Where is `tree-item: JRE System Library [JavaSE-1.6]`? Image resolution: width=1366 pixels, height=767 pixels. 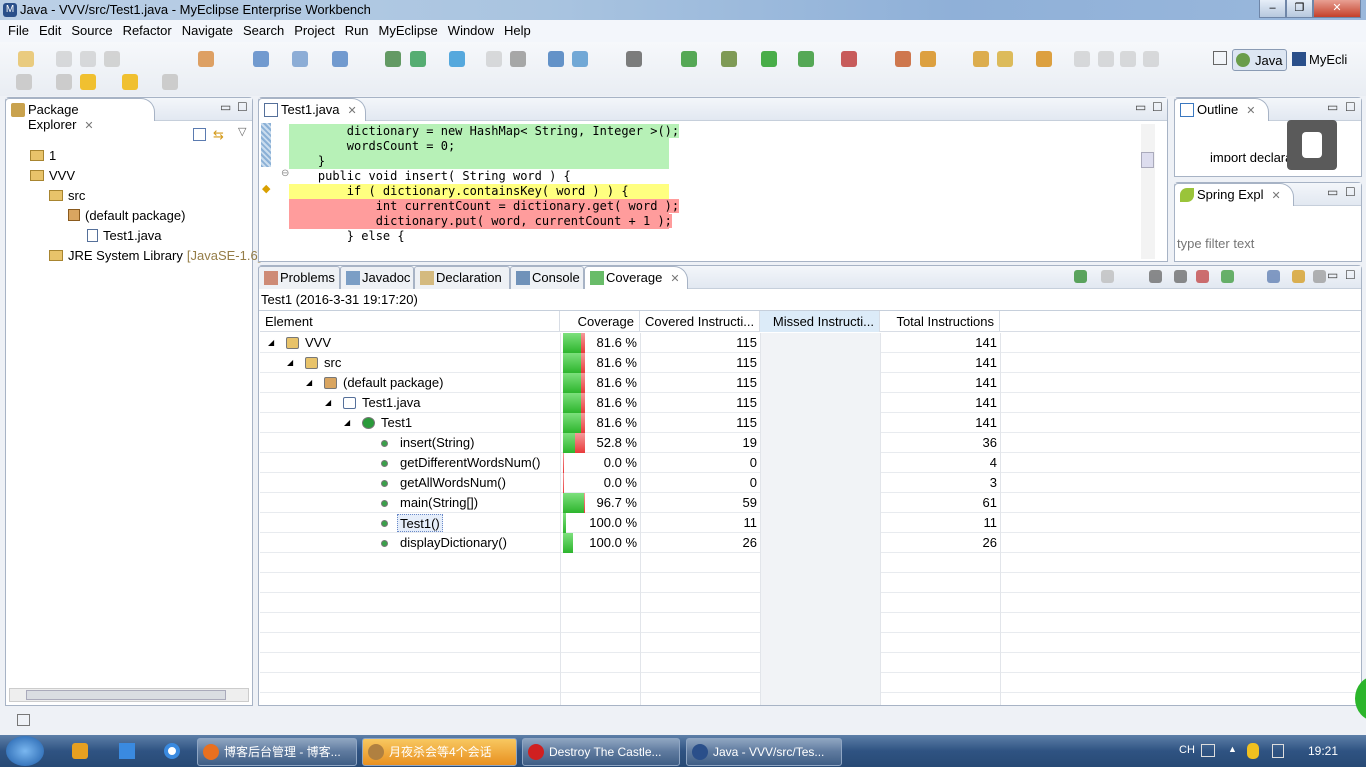
tree-item: JRE System Library [JavaSE-1.6] is located at coordinates (155, 255).